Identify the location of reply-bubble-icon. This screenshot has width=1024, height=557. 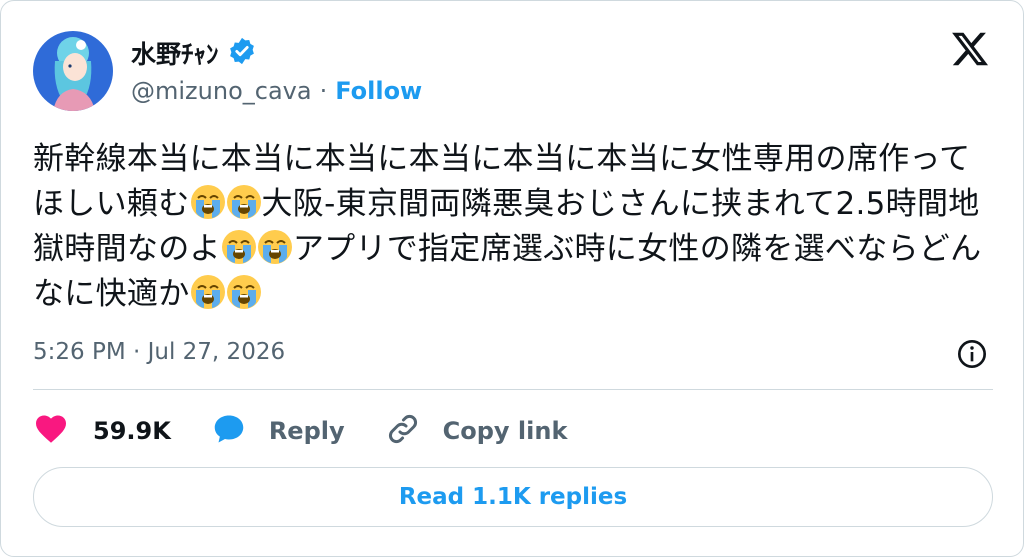
(229, 431).